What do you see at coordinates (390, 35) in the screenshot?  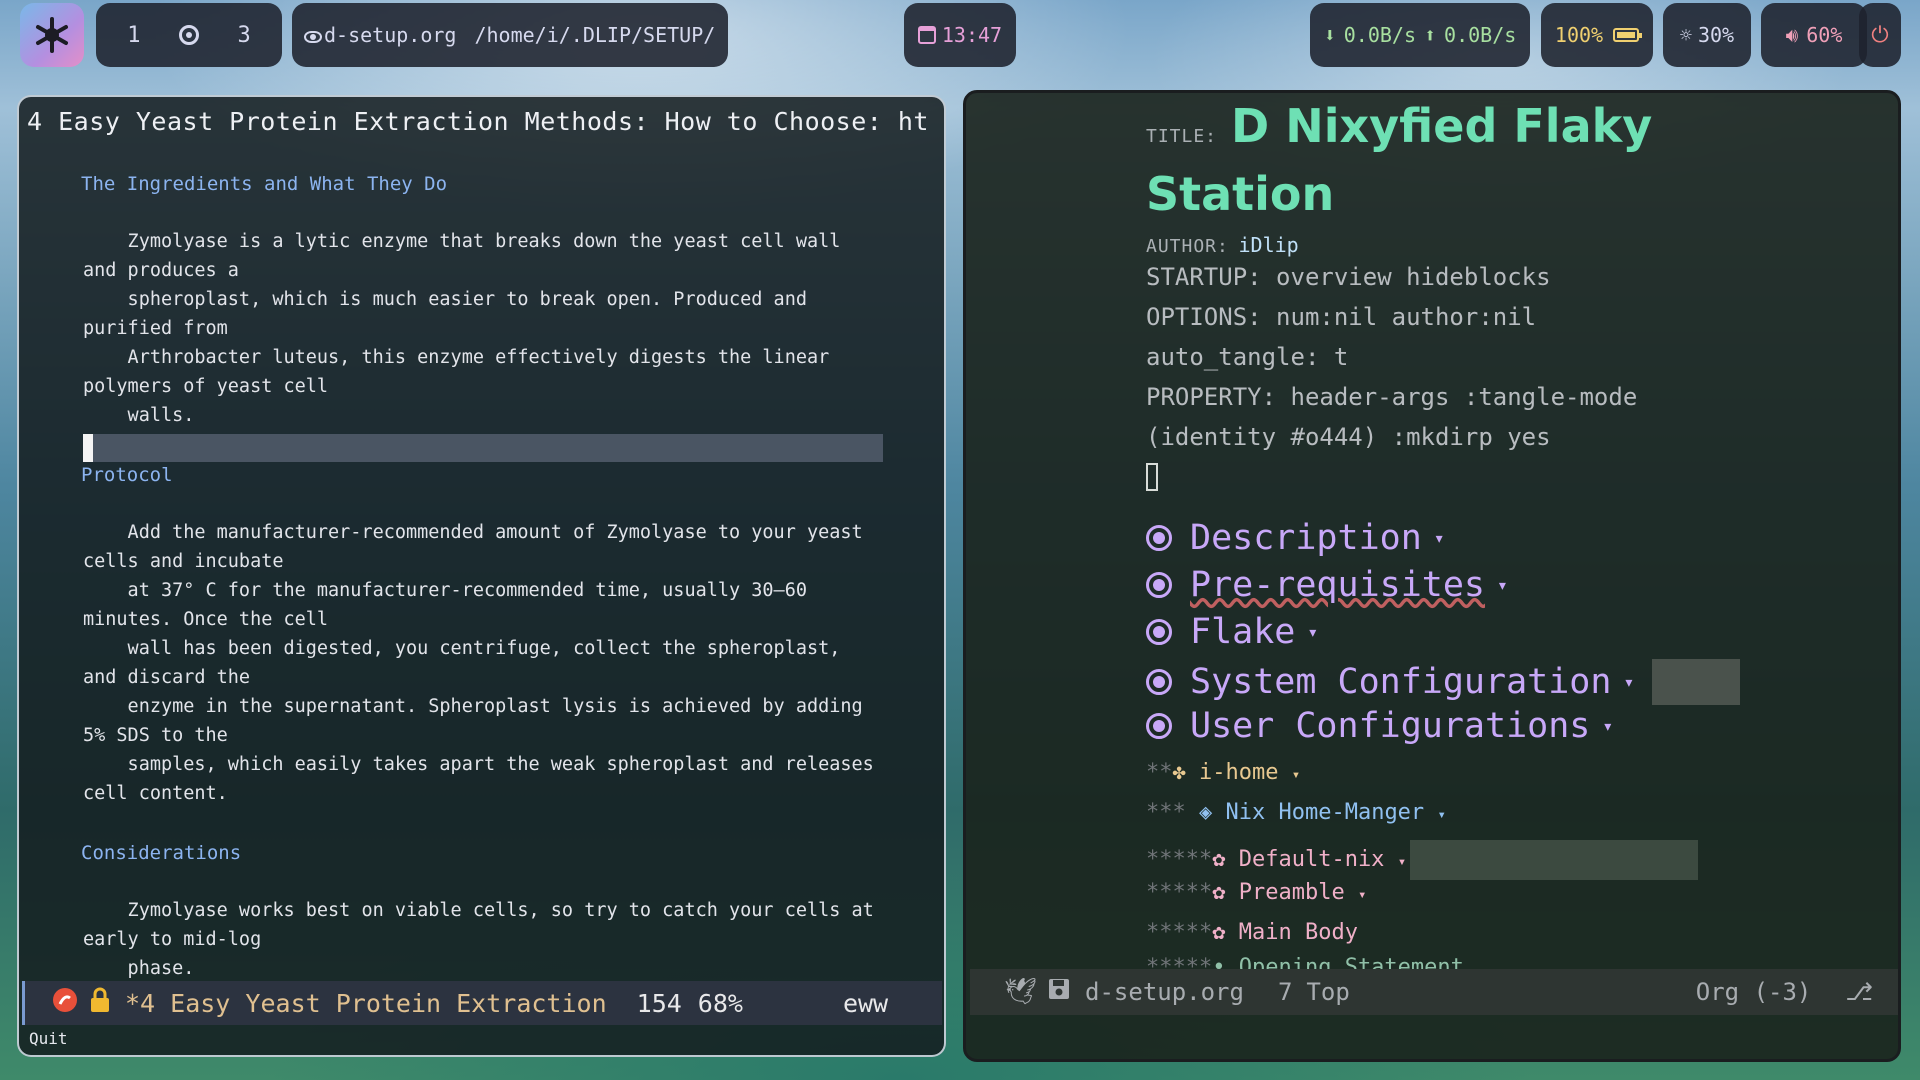 I see `window-file-label: d-setup.org` at bounding box center [390, 35].